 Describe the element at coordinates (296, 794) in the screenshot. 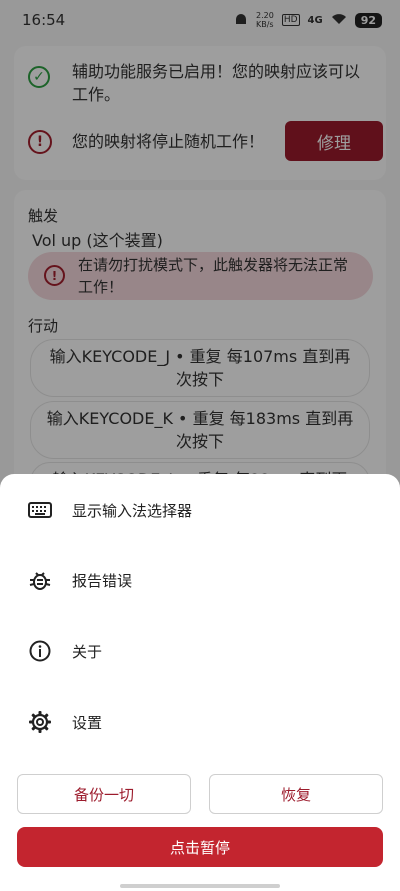

I see `restore-button: 恢复` at that location.